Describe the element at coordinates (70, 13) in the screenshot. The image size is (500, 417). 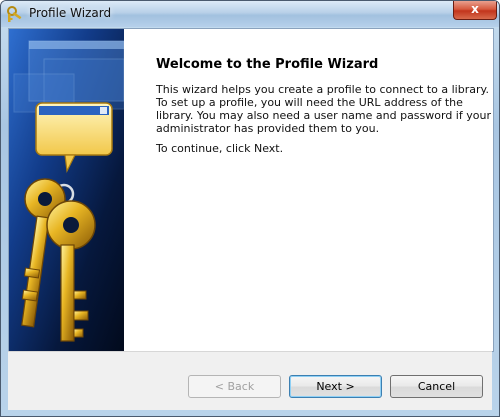
I see `window-title: Profile Wizard` at that location.